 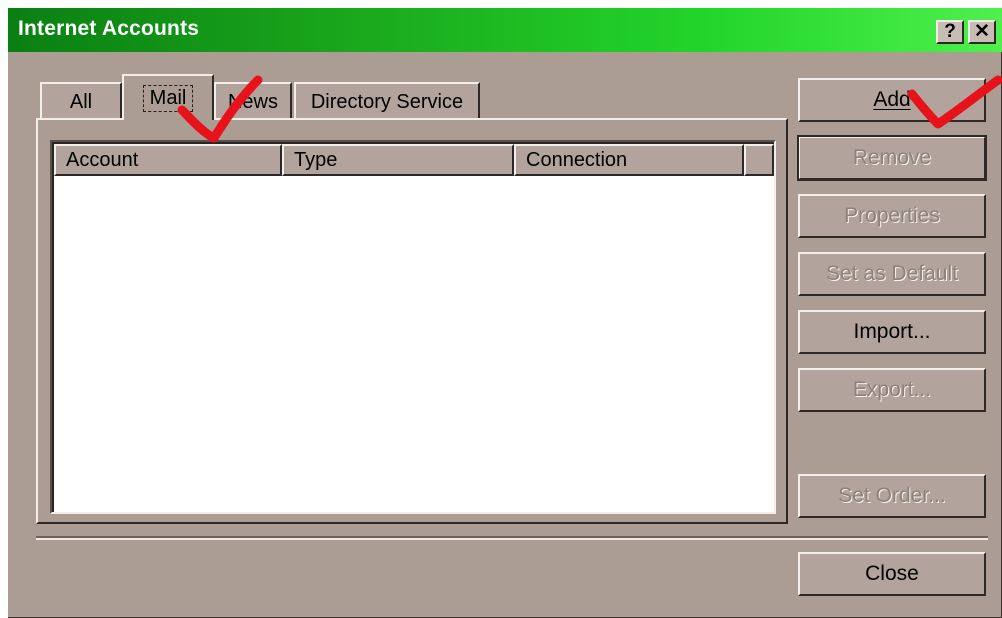 I want to click on close-window-button: ✕, so click(x=982, y=32).